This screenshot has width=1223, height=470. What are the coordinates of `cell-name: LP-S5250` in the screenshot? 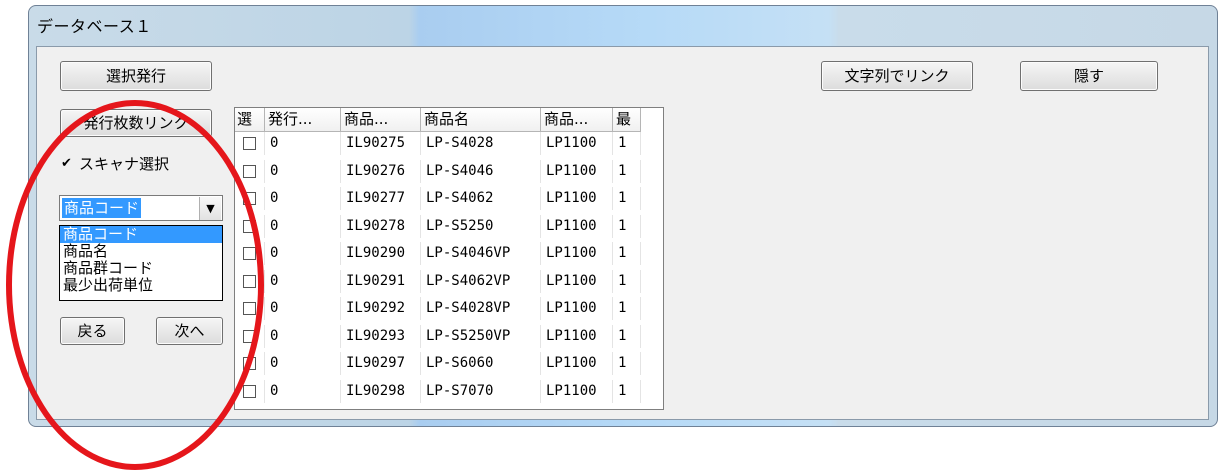 It's located at (481, 226).